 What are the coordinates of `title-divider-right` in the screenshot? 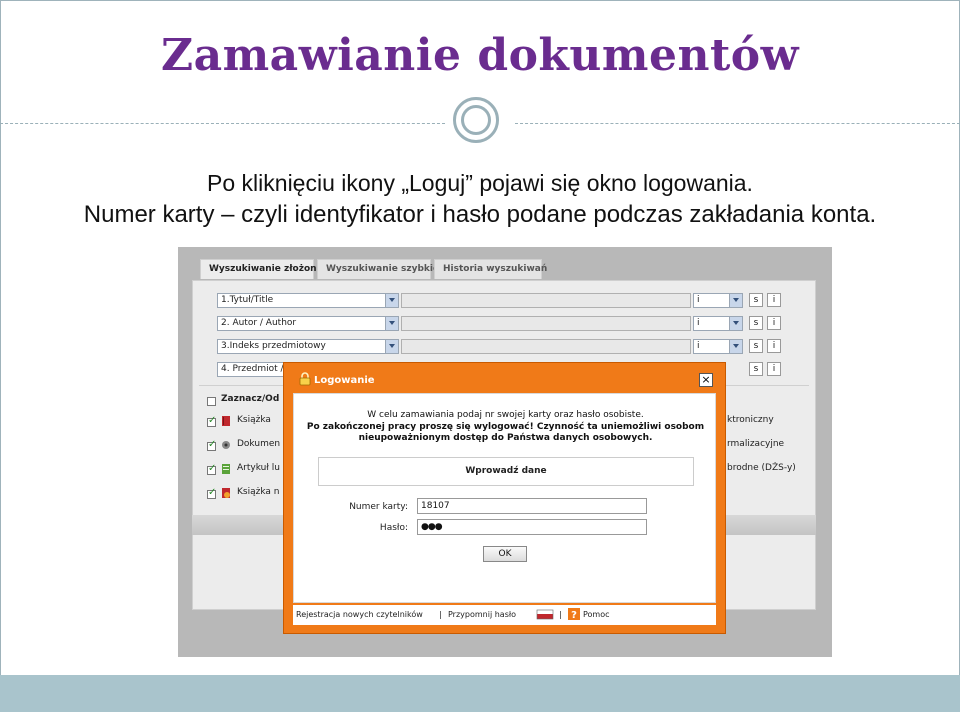 It's located at (737, 123).